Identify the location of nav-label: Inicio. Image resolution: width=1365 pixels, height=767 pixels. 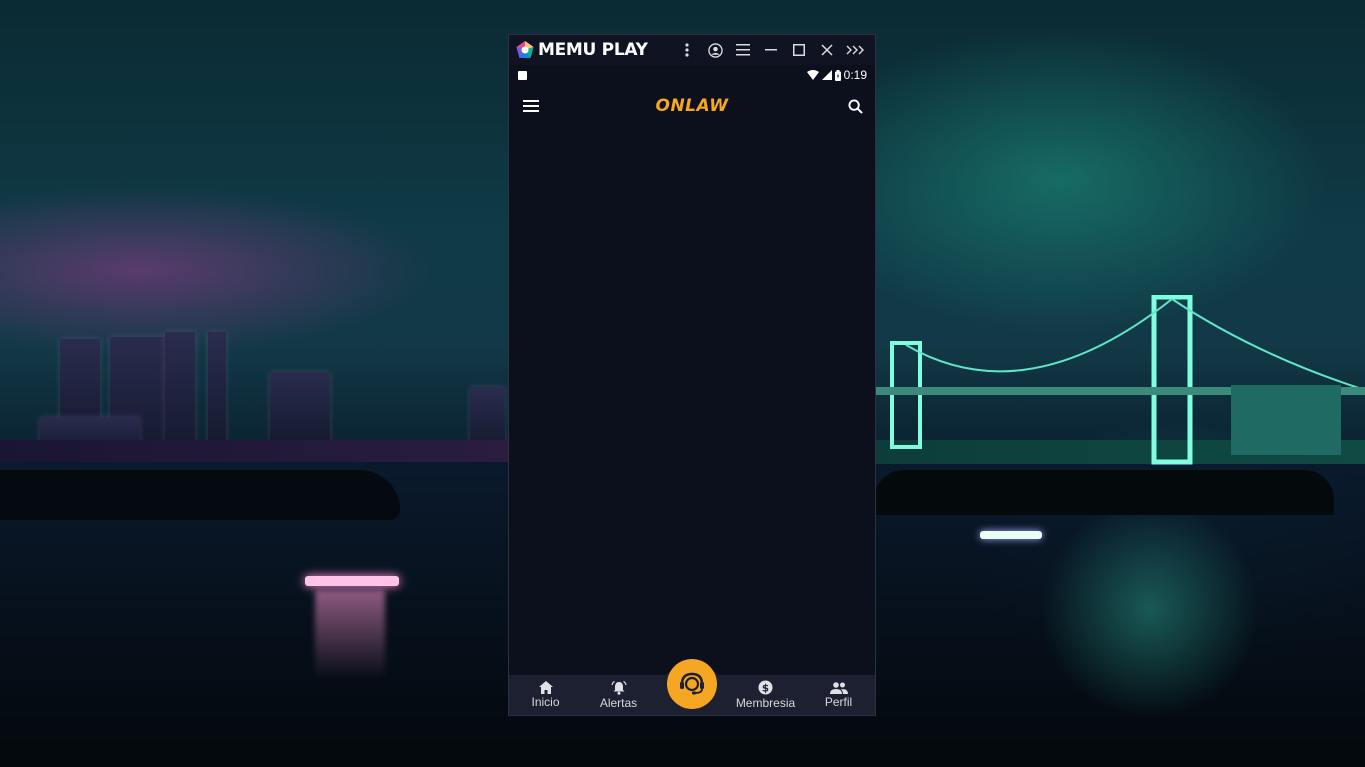
(545, 702).